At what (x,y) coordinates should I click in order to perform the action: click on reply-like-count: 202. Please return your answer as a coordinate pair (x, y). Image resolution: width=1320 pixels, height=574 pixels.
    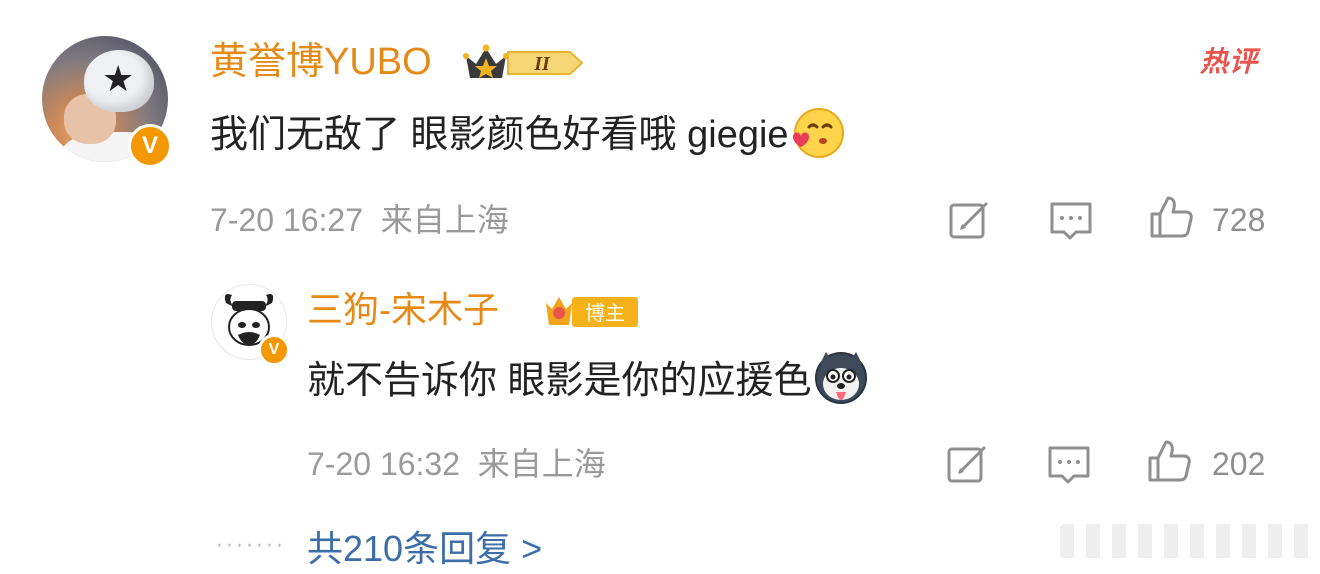
    Looking at the image, I should click on (1239, 464).